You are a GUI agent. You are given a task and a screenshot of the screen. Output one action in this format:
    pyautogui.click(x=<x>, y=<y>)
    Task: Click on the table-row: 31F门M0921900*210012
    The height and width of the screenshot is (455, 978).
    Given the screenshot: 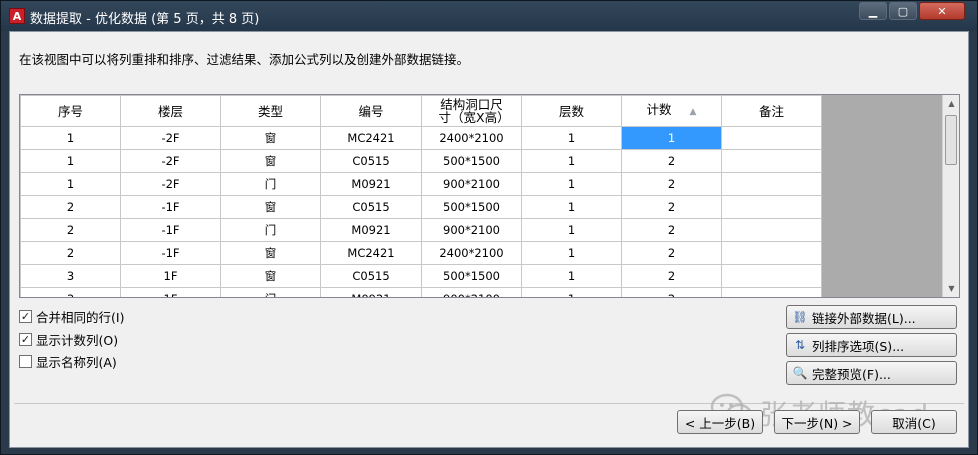 What is the action you would take?
    pyautogui.click(x=421, y=292)
    